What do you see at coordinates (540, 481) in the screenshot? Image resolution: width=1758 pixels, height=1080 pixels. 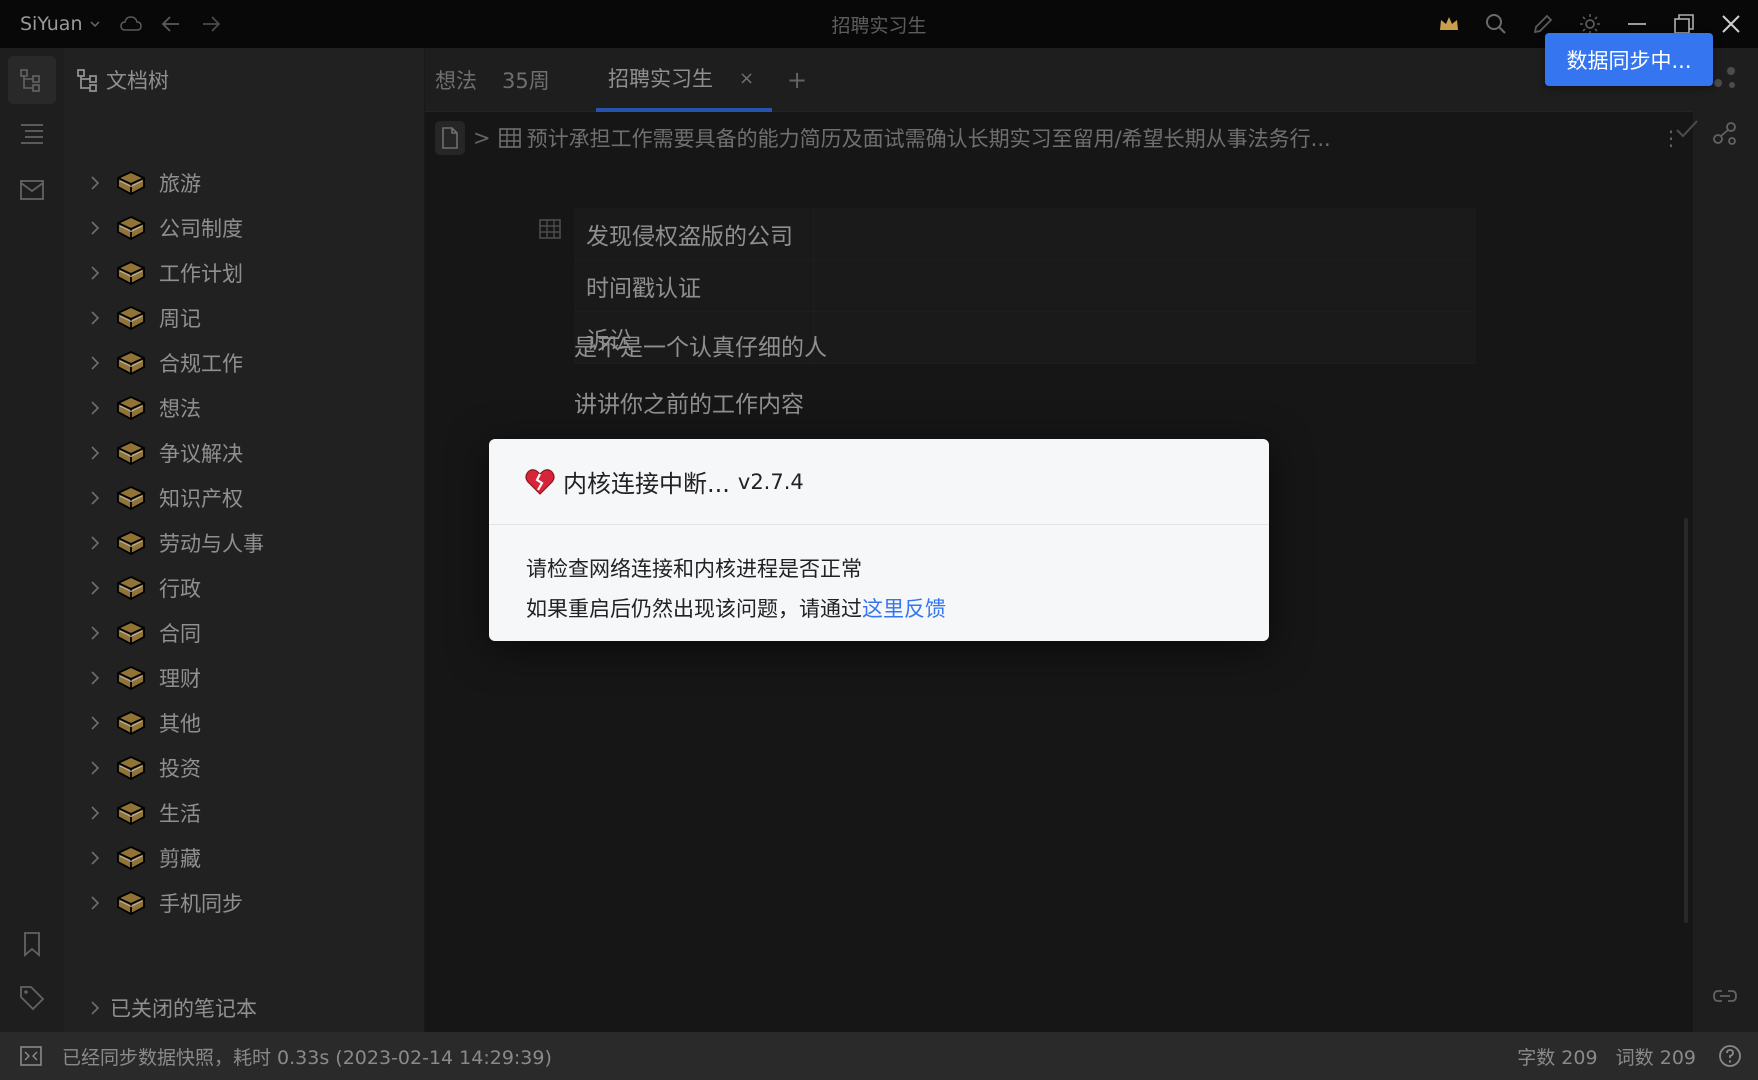 I see `broken-heart-icon` at bounding box center [540, 481].